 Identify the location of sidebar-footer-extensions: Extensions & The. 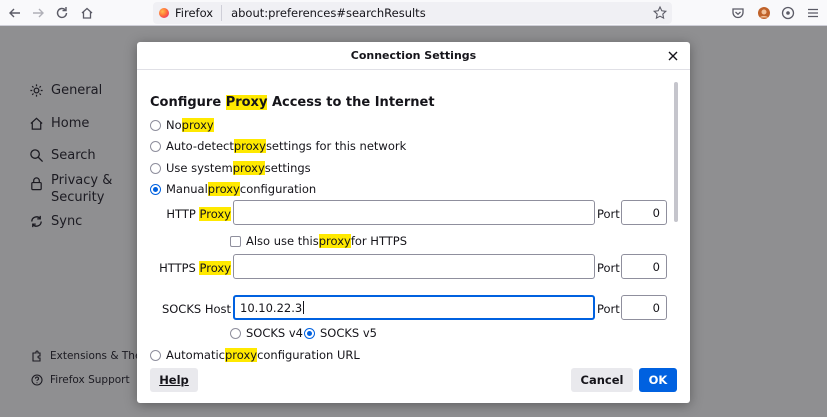
(85, 355).